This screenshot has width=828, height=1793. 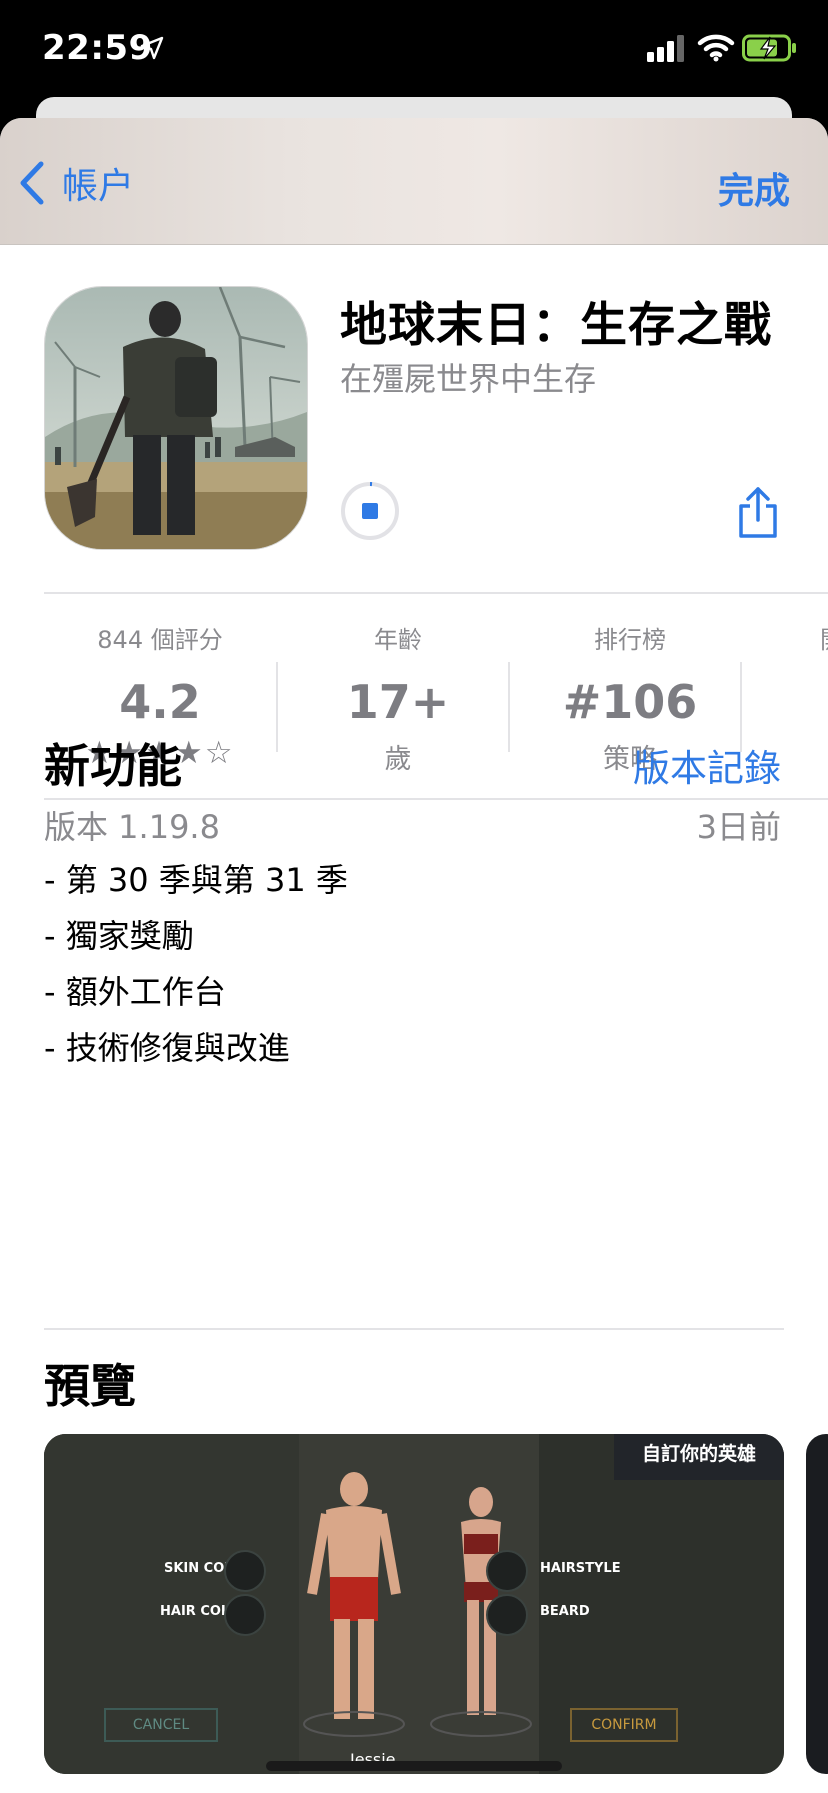 What do you see at coordinates (160, 640) in the screenshot?
I see `ratings-count: 844 個評分` at bounding box center [160, 640].